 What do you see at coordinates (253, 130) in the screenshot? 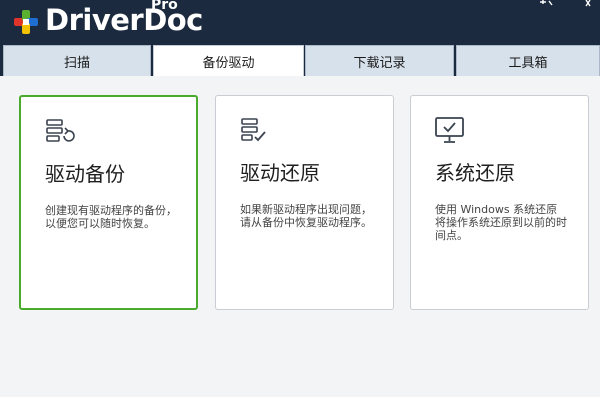
I see `checklist-icon` at bounding box center [253, 130].